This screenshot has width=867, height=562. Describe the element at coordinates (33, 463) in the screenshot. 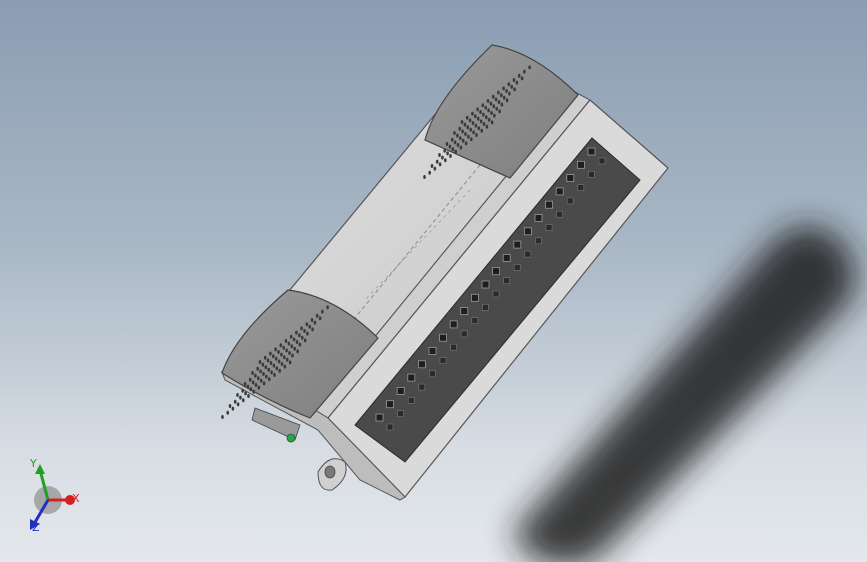

I see `triad-y-label: Y` at that location.